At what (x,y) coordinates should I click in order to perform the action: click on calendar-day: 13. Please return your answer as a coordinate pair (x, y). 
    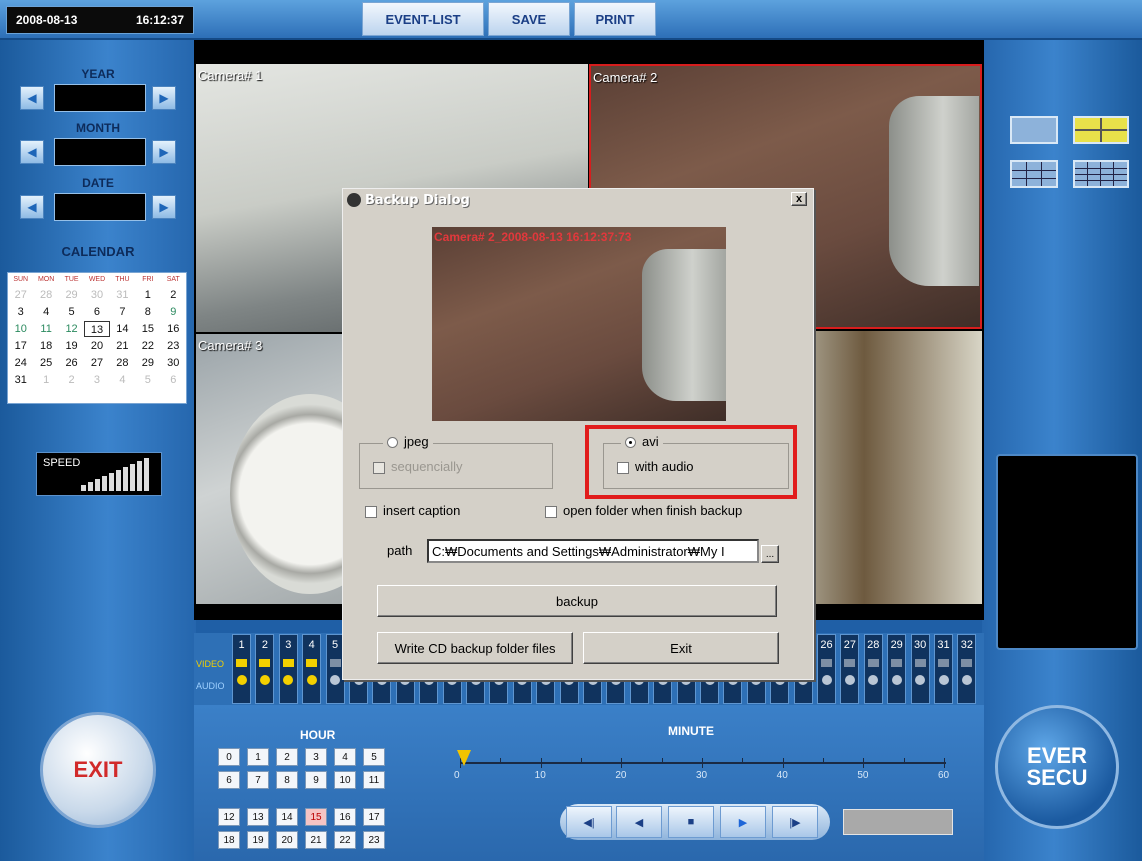
    Looking at the image, I should click on (97, 329).